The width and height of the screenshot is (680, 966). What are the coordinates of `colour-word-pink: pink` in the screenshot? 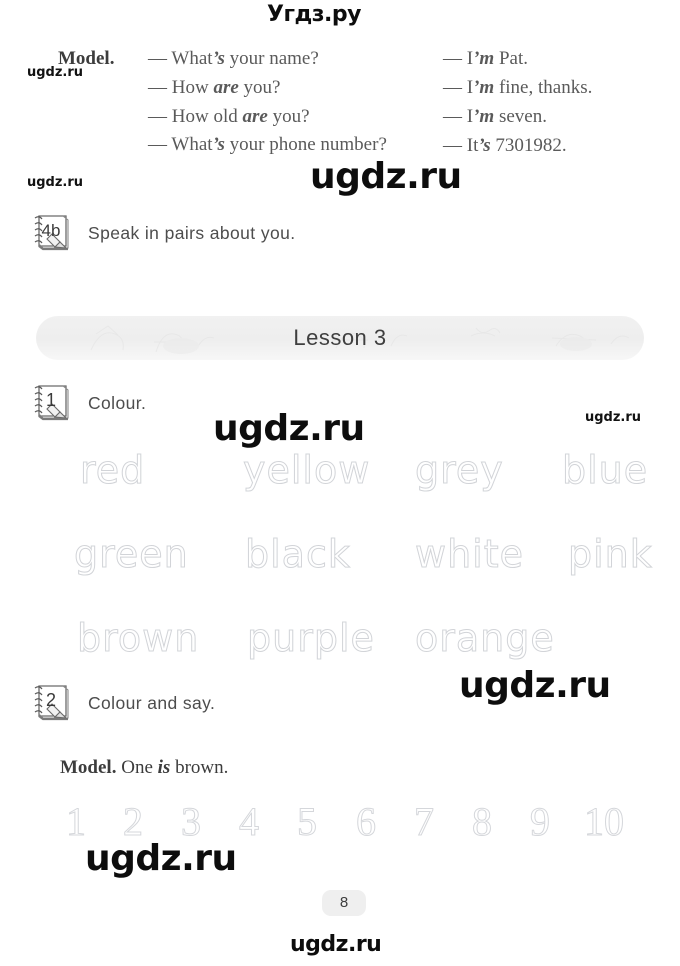 It's located at (610, 554).